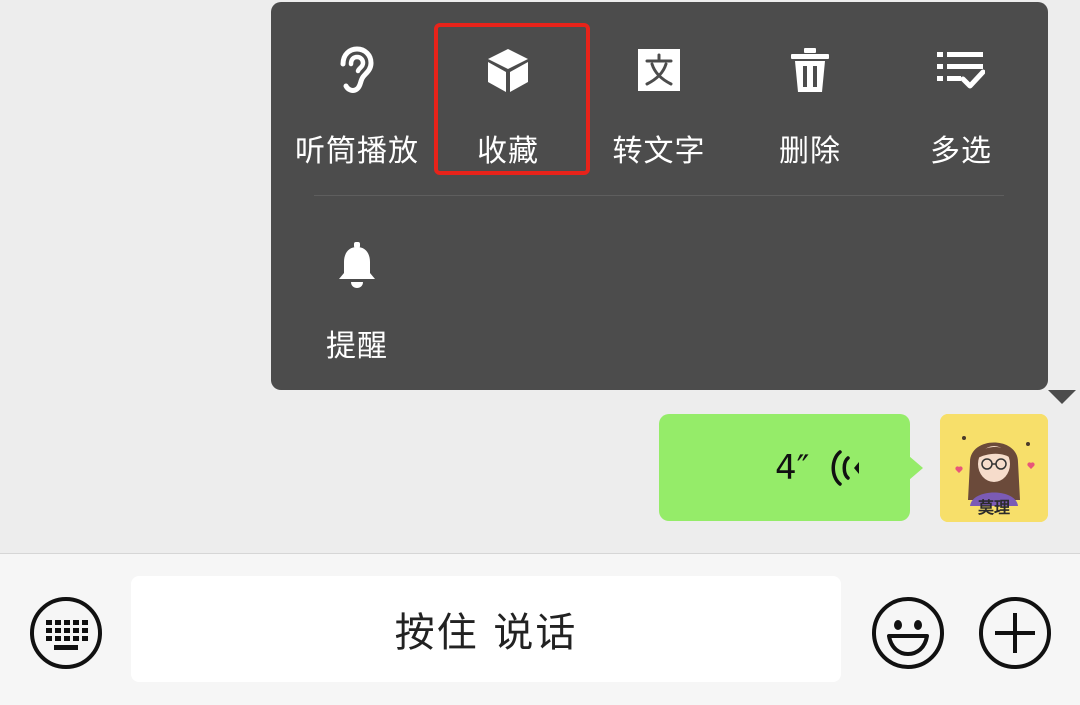 This screenshot has height=705, width=1080. What do you see at coordinates (357, 346) in the screenshot?
I see `menu-item-label: 提醒` at bounding box center [357, 346].